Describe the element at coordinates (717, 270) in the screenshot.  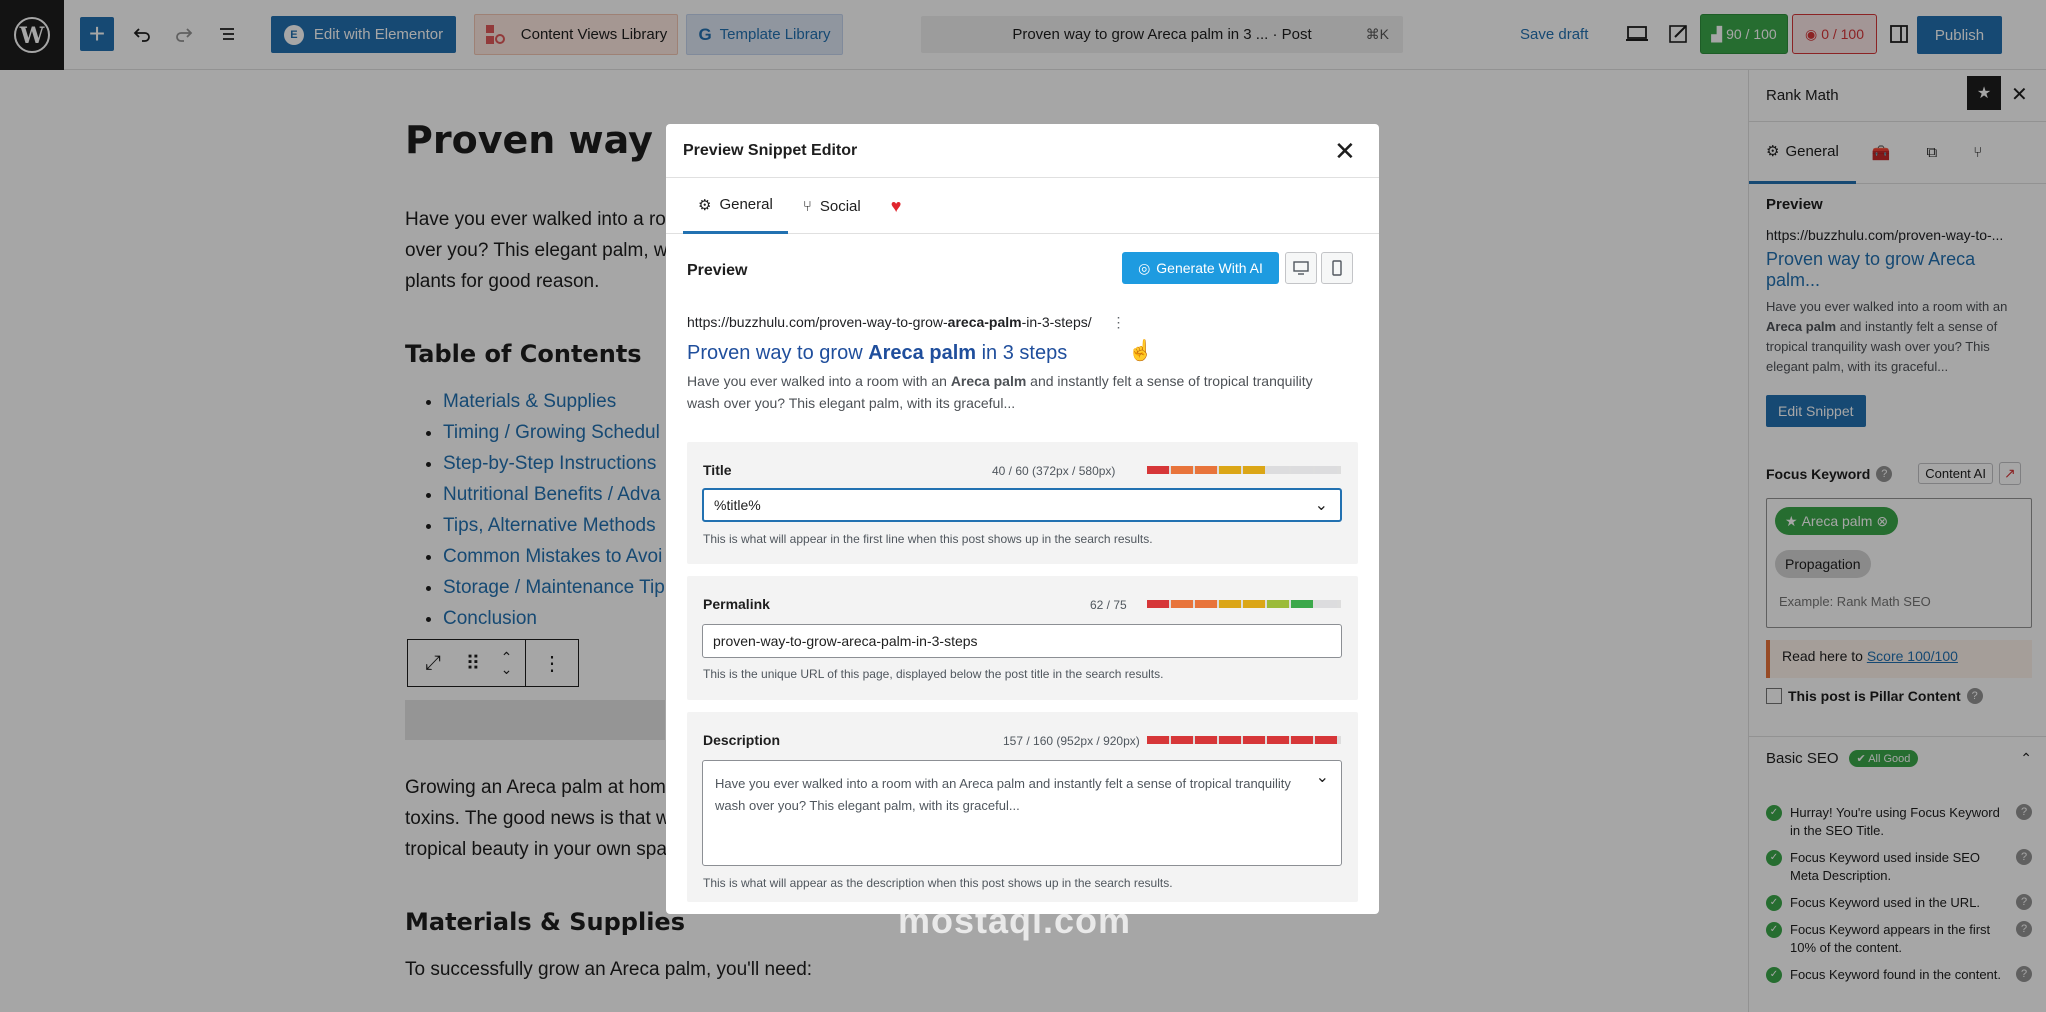
I see `preview-heading: Preview` at that location.